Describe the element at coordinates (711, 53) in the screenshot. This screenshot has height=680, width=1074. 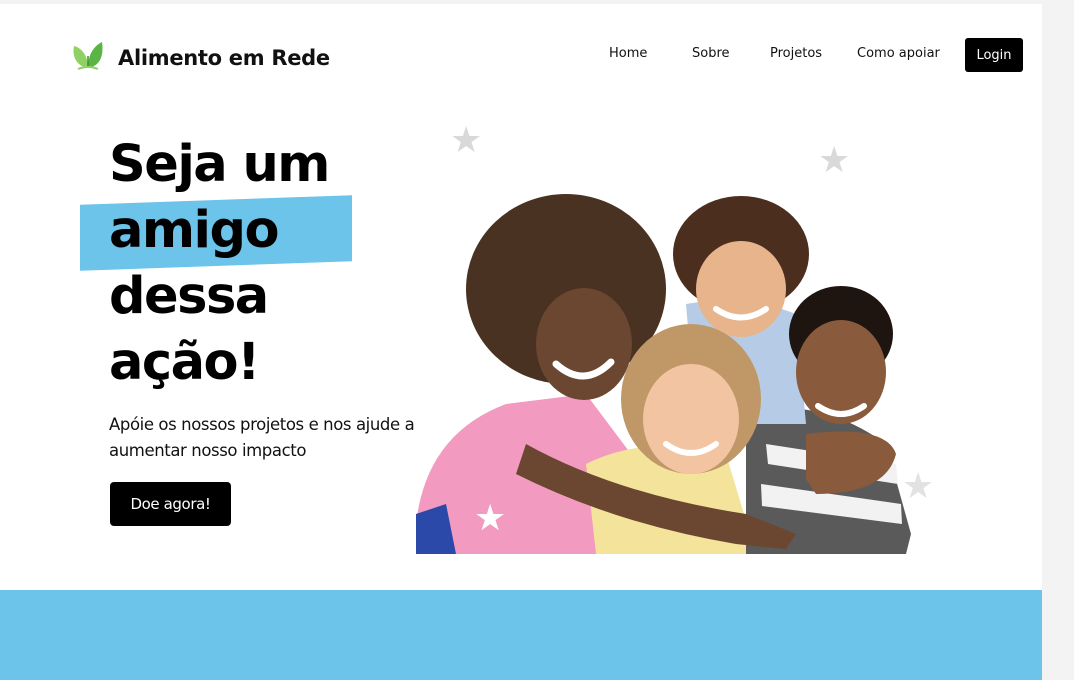
I see `nav-sobre: Sobre` at that location.